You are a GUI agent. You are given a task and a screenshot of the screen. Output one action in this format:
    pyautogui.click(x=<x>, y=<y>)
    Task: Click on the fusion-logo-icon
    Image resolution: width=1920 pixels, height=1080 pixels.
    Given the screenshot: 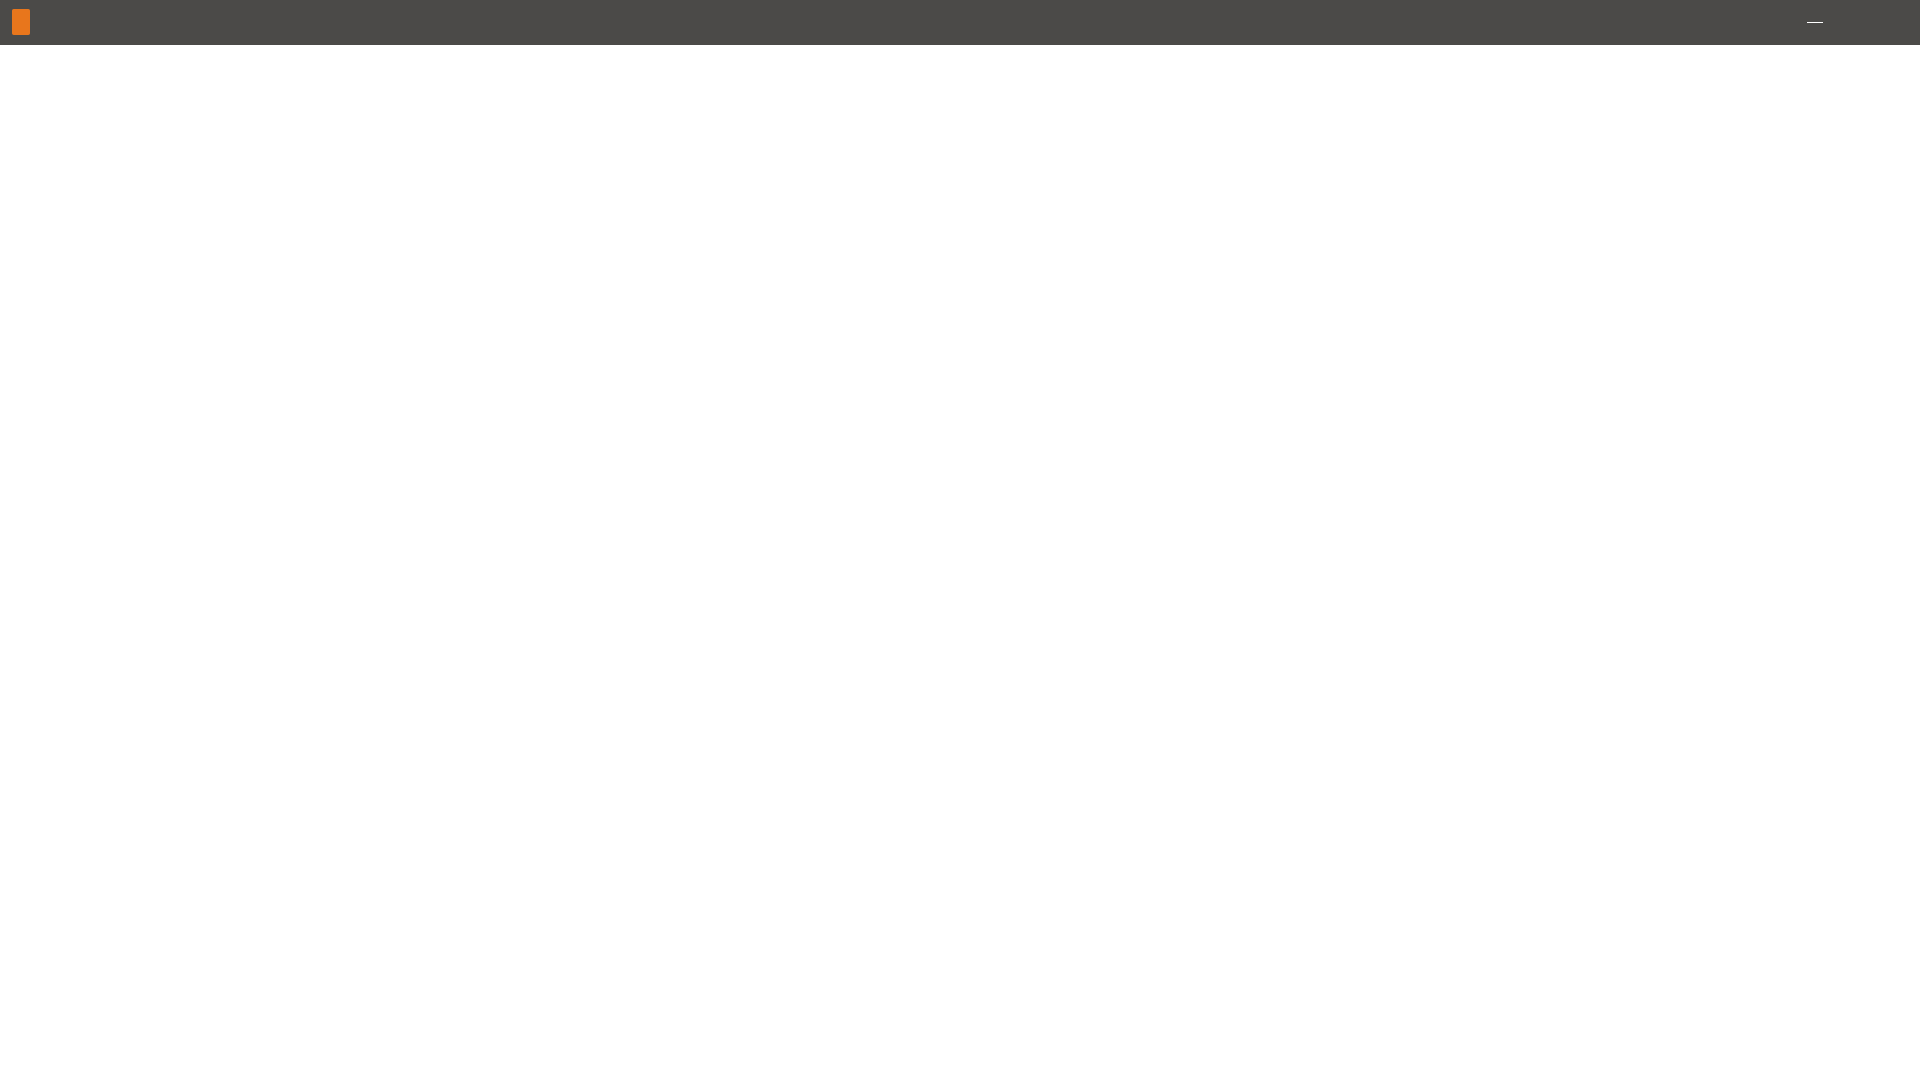 What is the action you would take?
    pyautogui.click(x=21, y=22)
    